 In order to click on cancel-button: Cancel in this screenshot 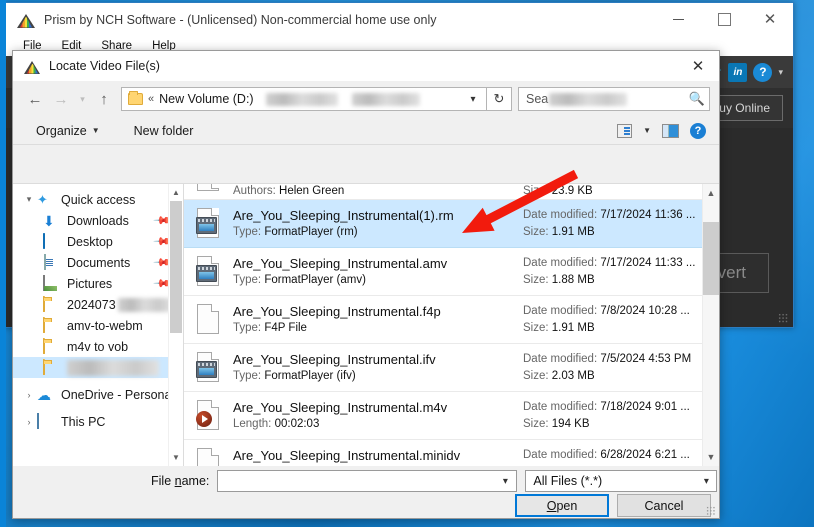, I will do `click(664, 505)`.